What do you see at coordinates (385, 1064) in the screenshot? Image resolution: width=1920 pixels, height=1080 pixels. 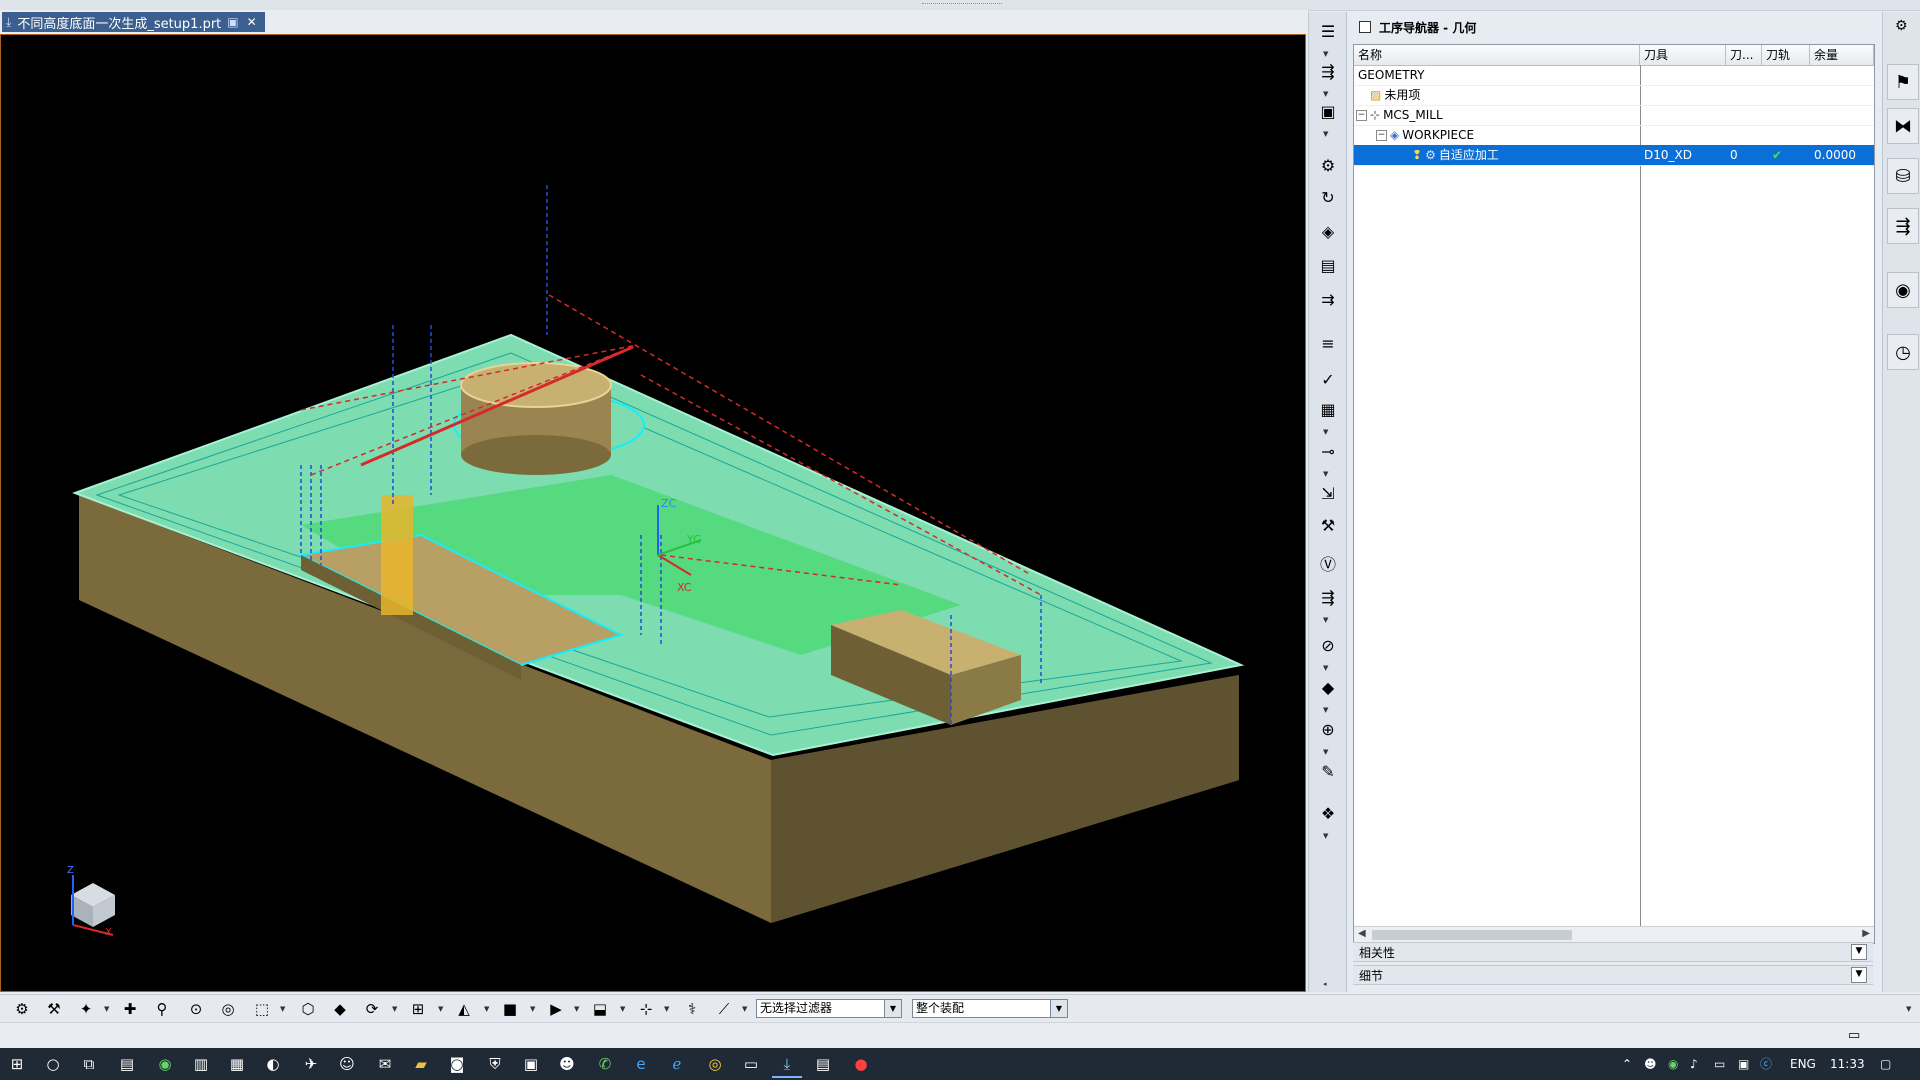 I see `mail-icon: ✉` at bounding box center [385, 1064].